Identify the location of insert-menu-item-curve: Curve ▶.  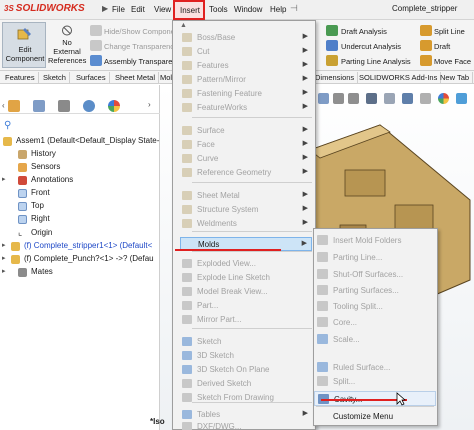
(246, 159).